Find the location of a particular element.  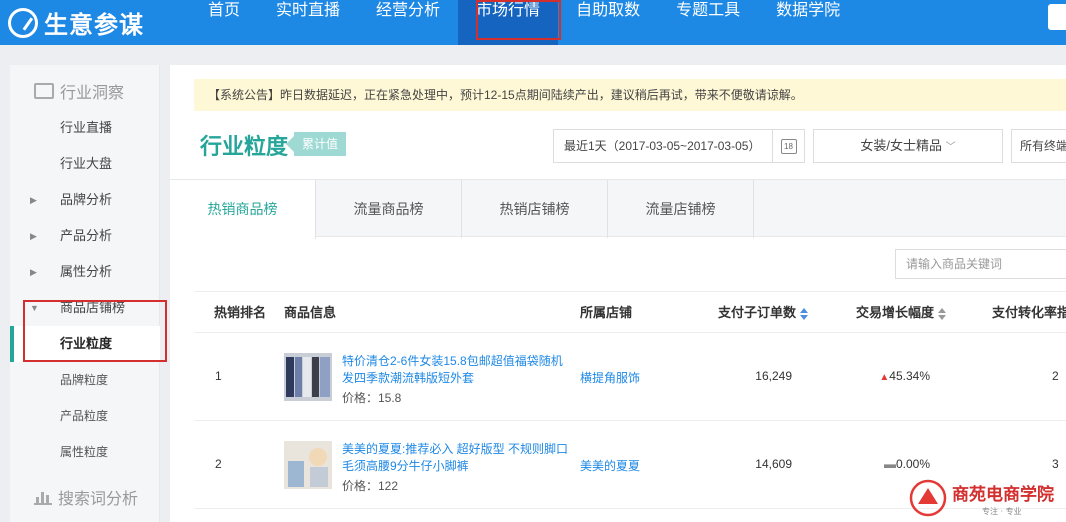

nav-home: 首页 is located at coordinates (224, 22).